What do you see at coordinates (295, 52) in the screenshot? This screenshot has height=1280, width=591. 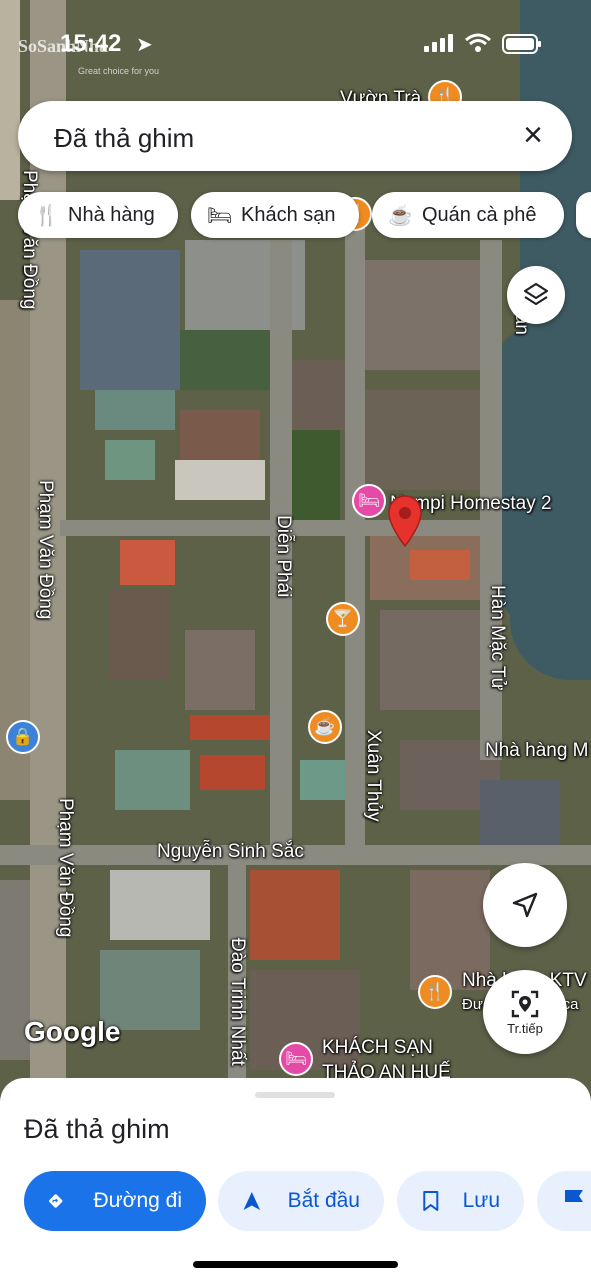 I see `status-bar: SoSanhNha Great choice for you 15:42 ➤` at bounding box center [295, 52].